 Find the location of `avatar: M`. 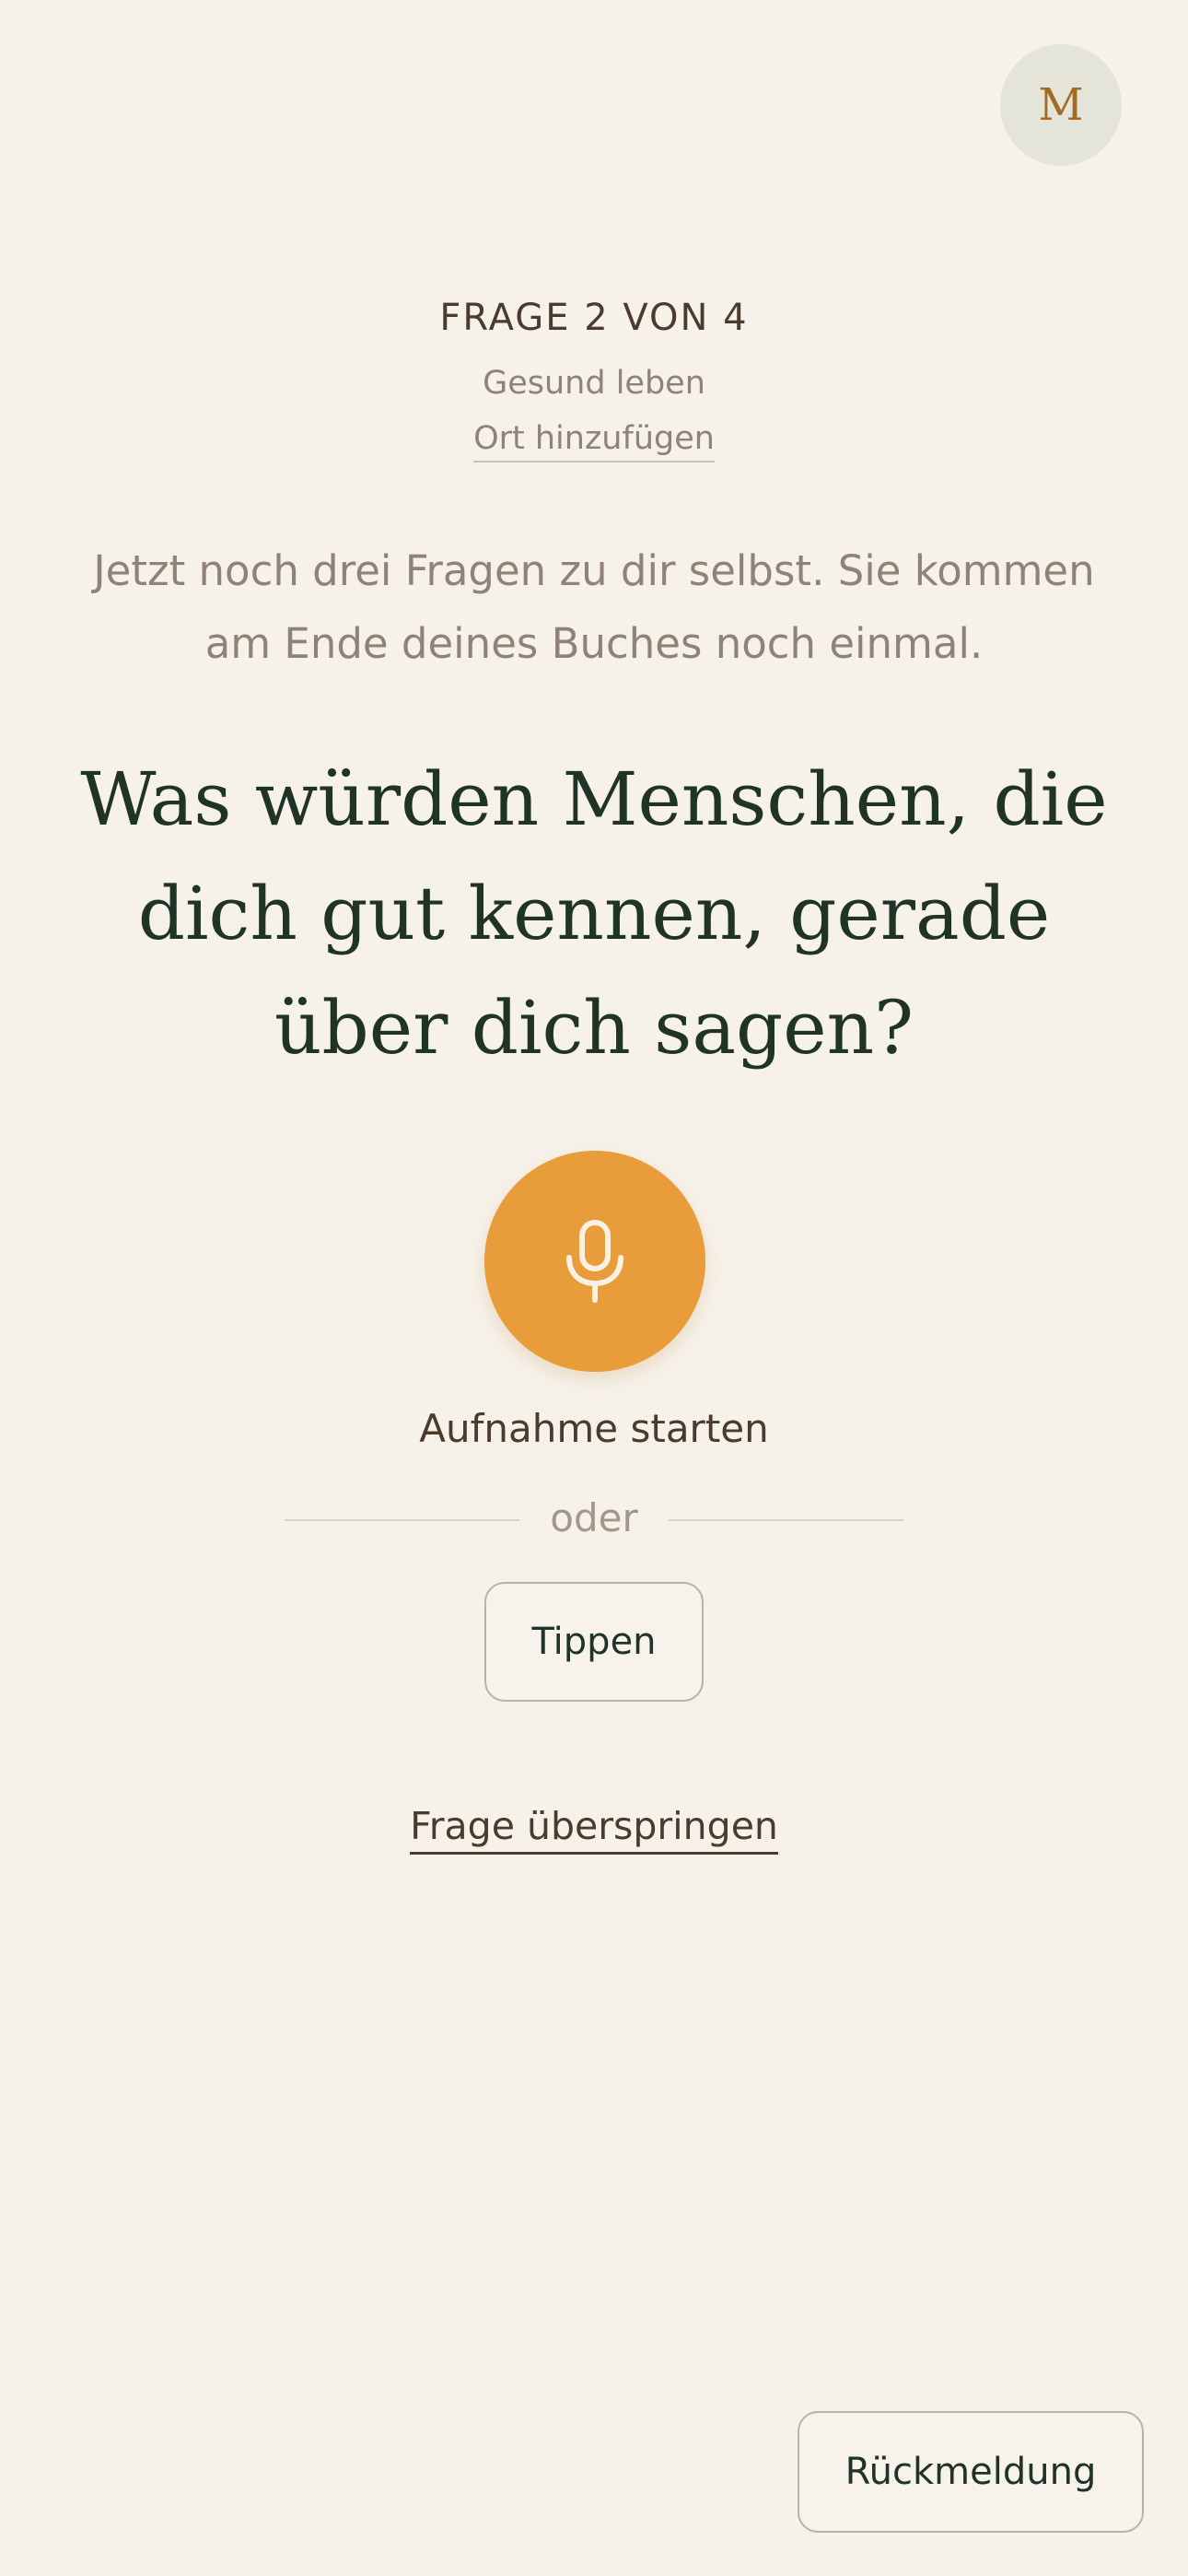

avatar: M is located at coordinates (1061, 105).